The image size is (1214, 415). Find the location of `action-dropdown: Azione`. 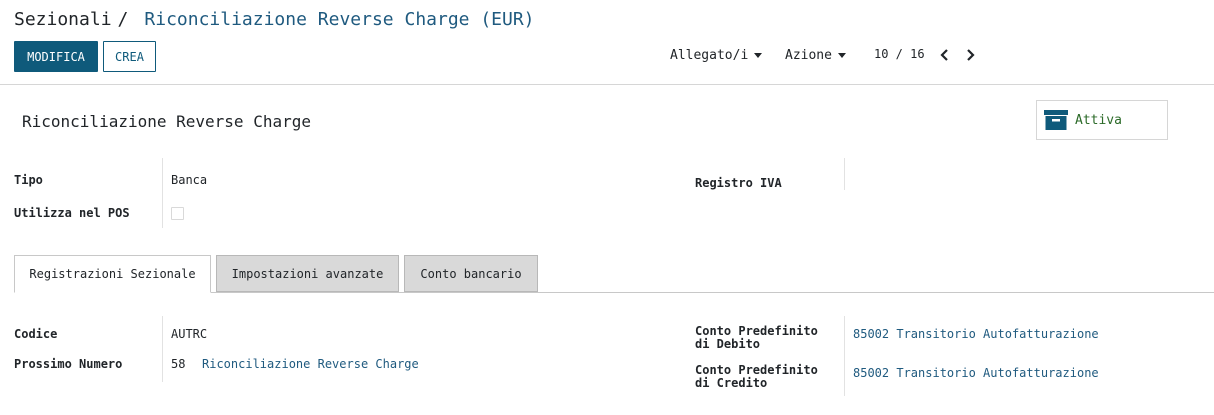

action-dropdown: Azione is located at coordinates (815, 55).